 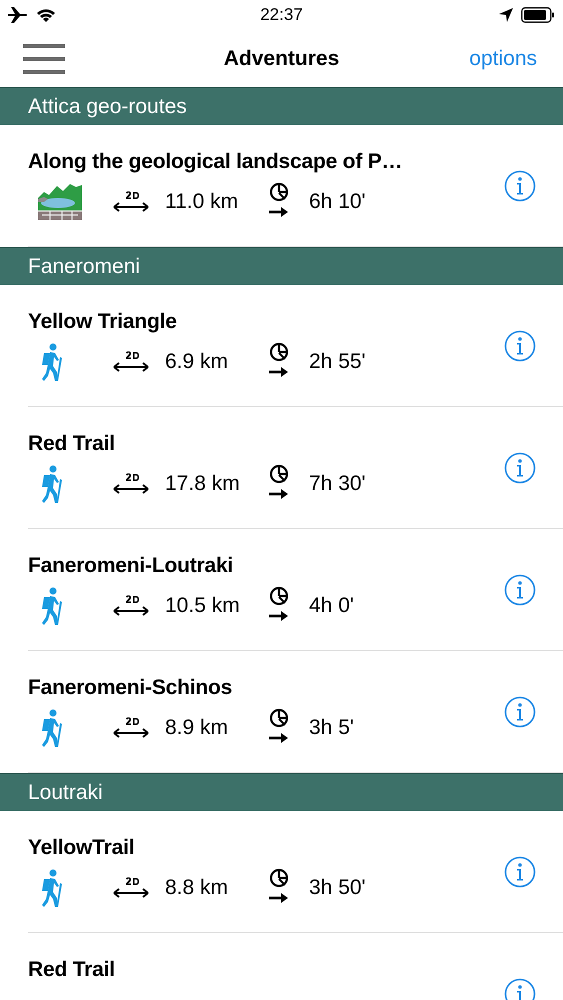 I want to click on duration-text: 6h 10', so click(x=337, y=202).